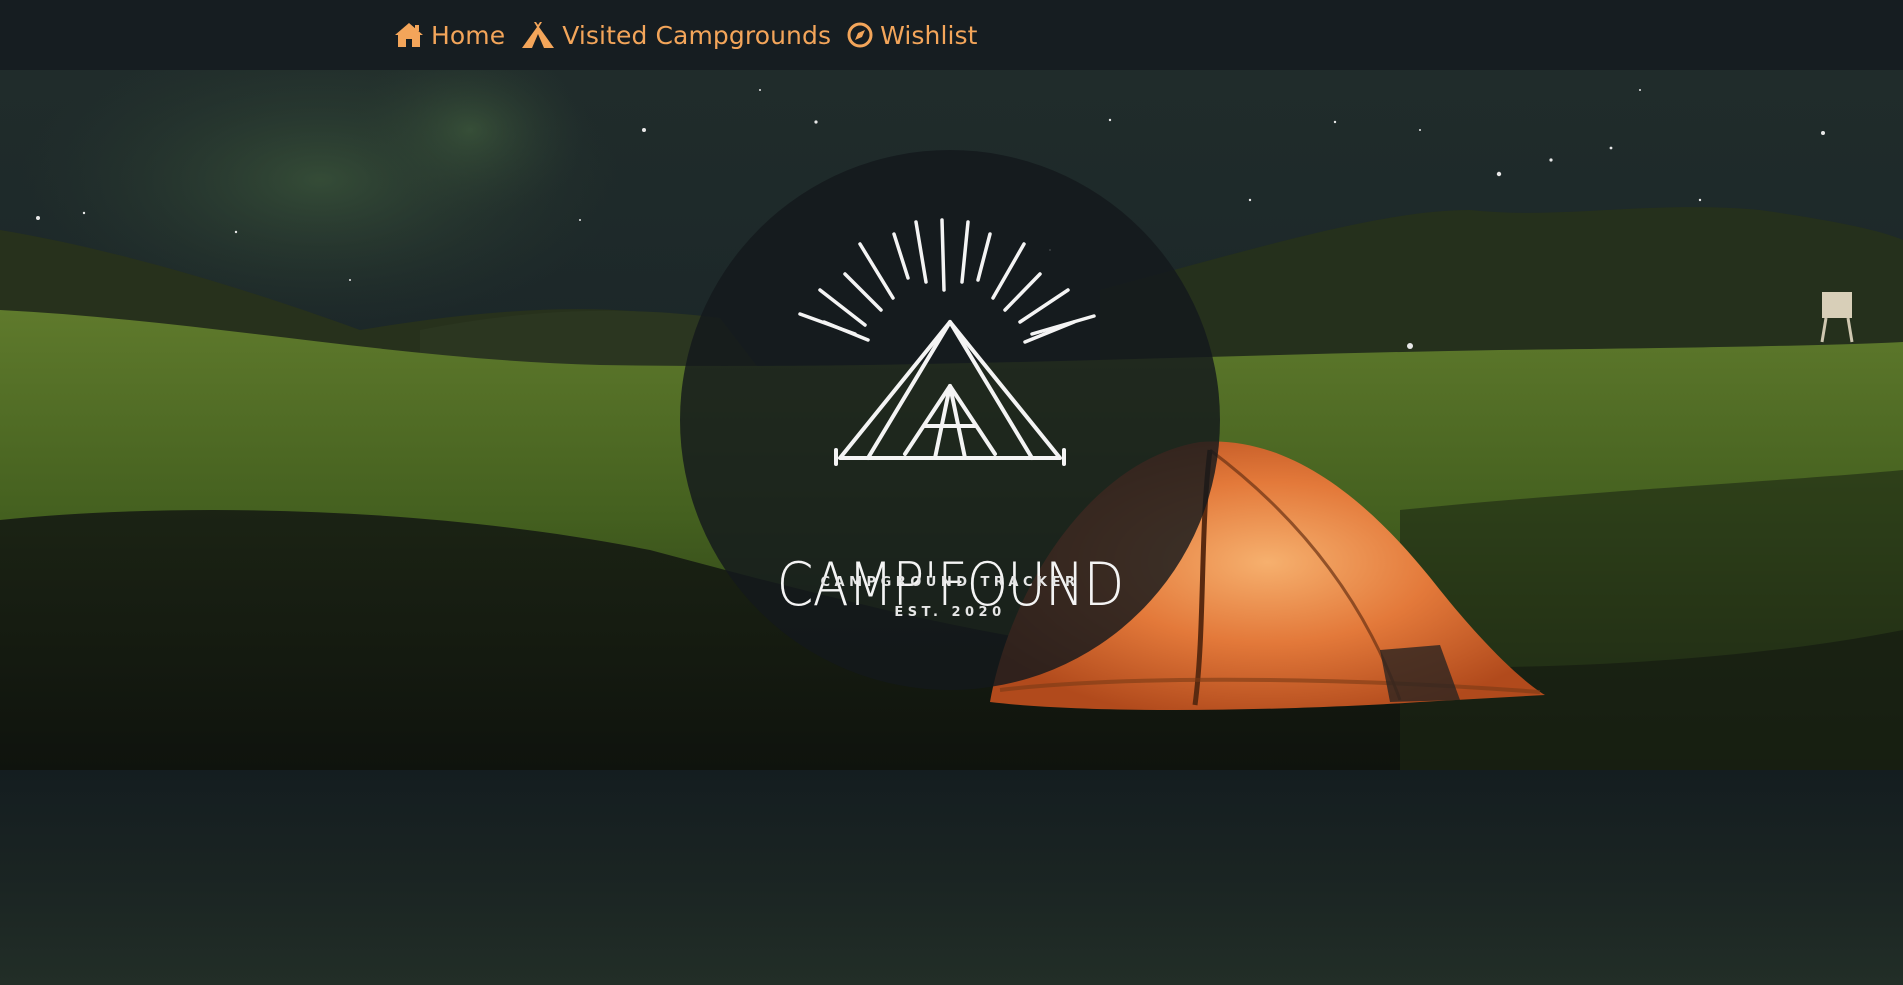 The image size is (1903, 985). Describe the element at coordinates (697, 35) in the screenshot. I see `nav-visited-label: Visited Campgrounds` at that location.